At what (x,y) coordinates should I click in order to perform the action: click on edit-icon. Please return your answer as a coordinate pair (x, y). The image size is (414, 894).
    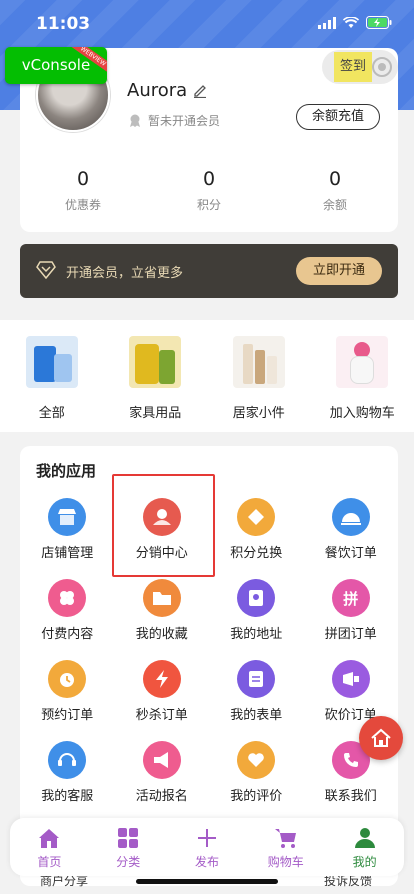
    Looking at the image, I should click on (200, 90).